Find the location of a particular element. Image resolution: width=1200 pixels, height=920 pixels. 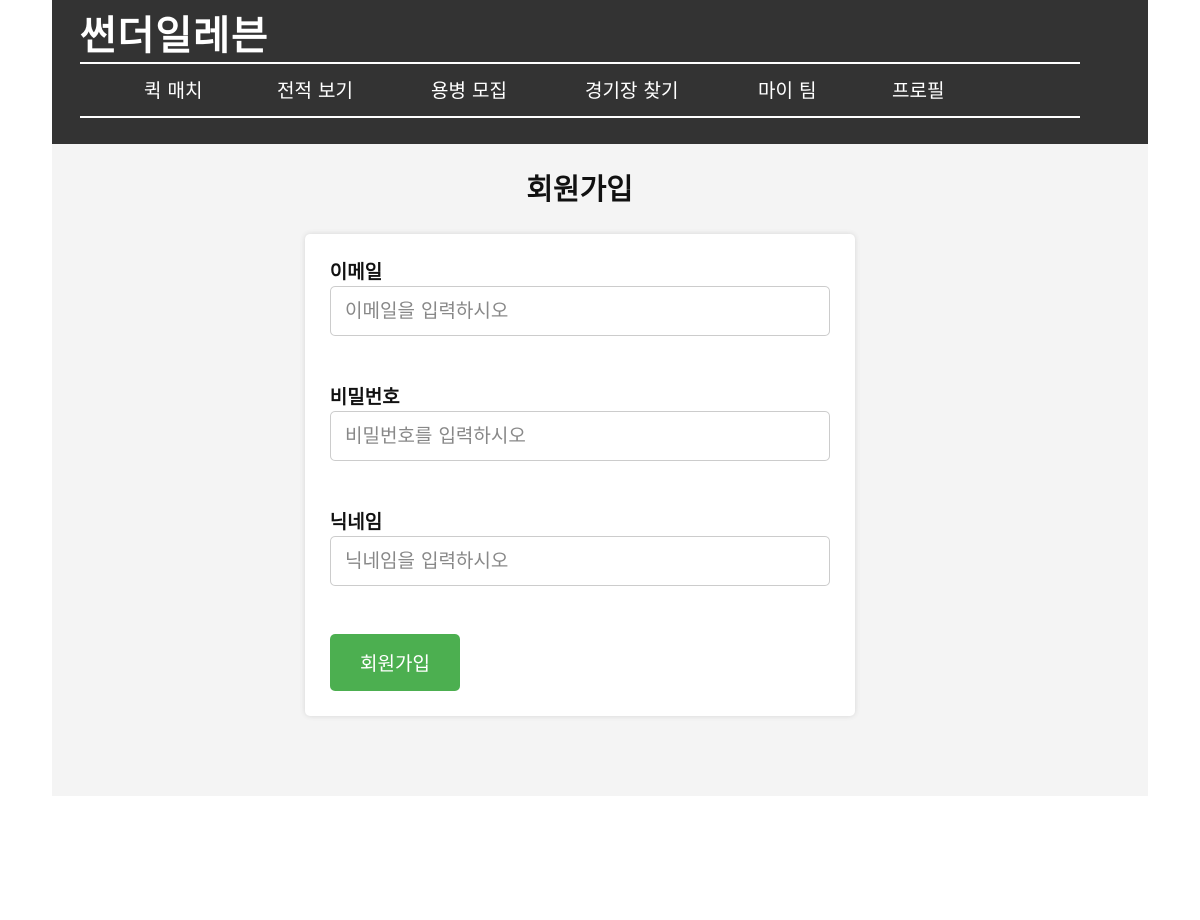

site-header: 썬더일레븐 퀵 매치 전적 보기 용병 모집 경기장 찾기 마이 팀 프로필 is located at coordinates (600, 72).